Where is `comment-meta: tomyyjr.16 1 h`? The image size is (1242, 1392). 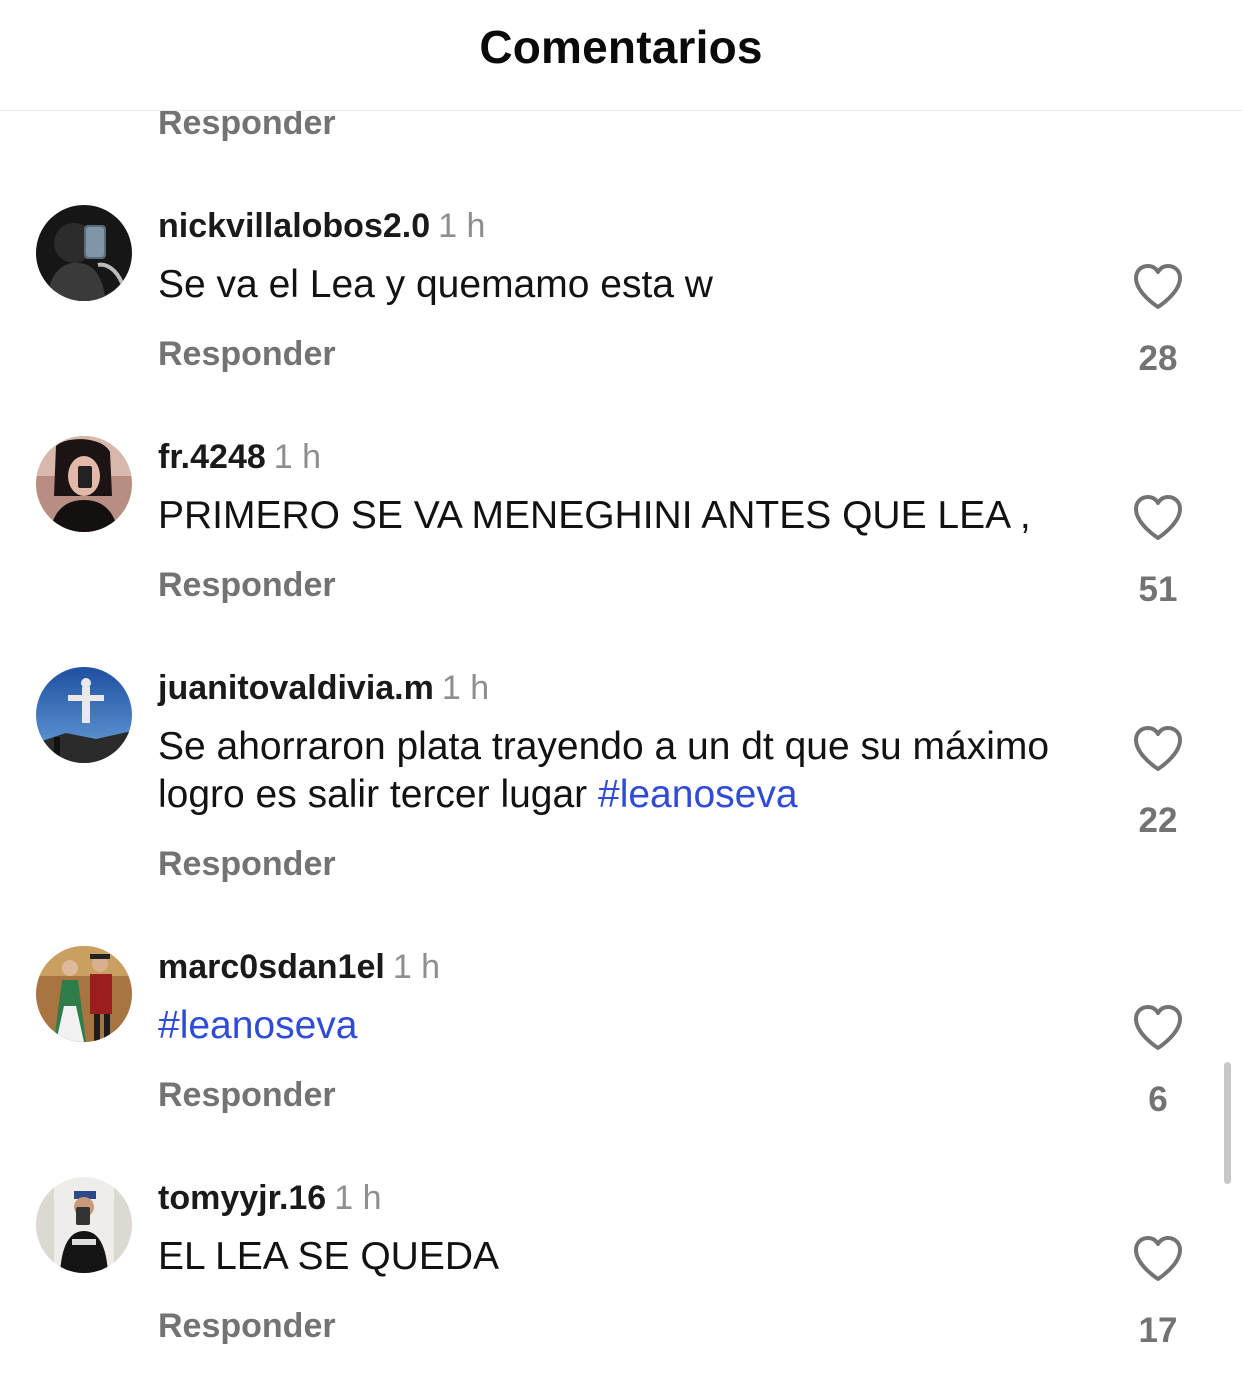 comment-meta: tomyyjr.16 1 h is located at coordinates (269, 1198).